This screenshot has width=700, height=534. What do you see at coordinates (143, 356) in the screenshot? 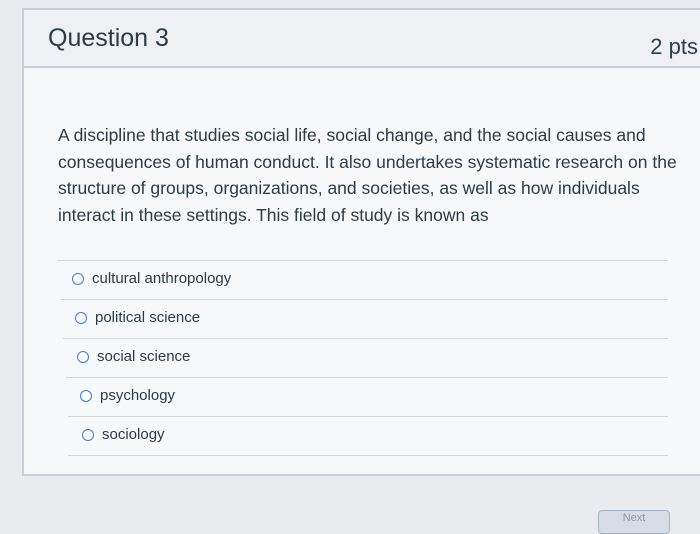
I see `answer-label: social science` at bounding box center [143, 356].